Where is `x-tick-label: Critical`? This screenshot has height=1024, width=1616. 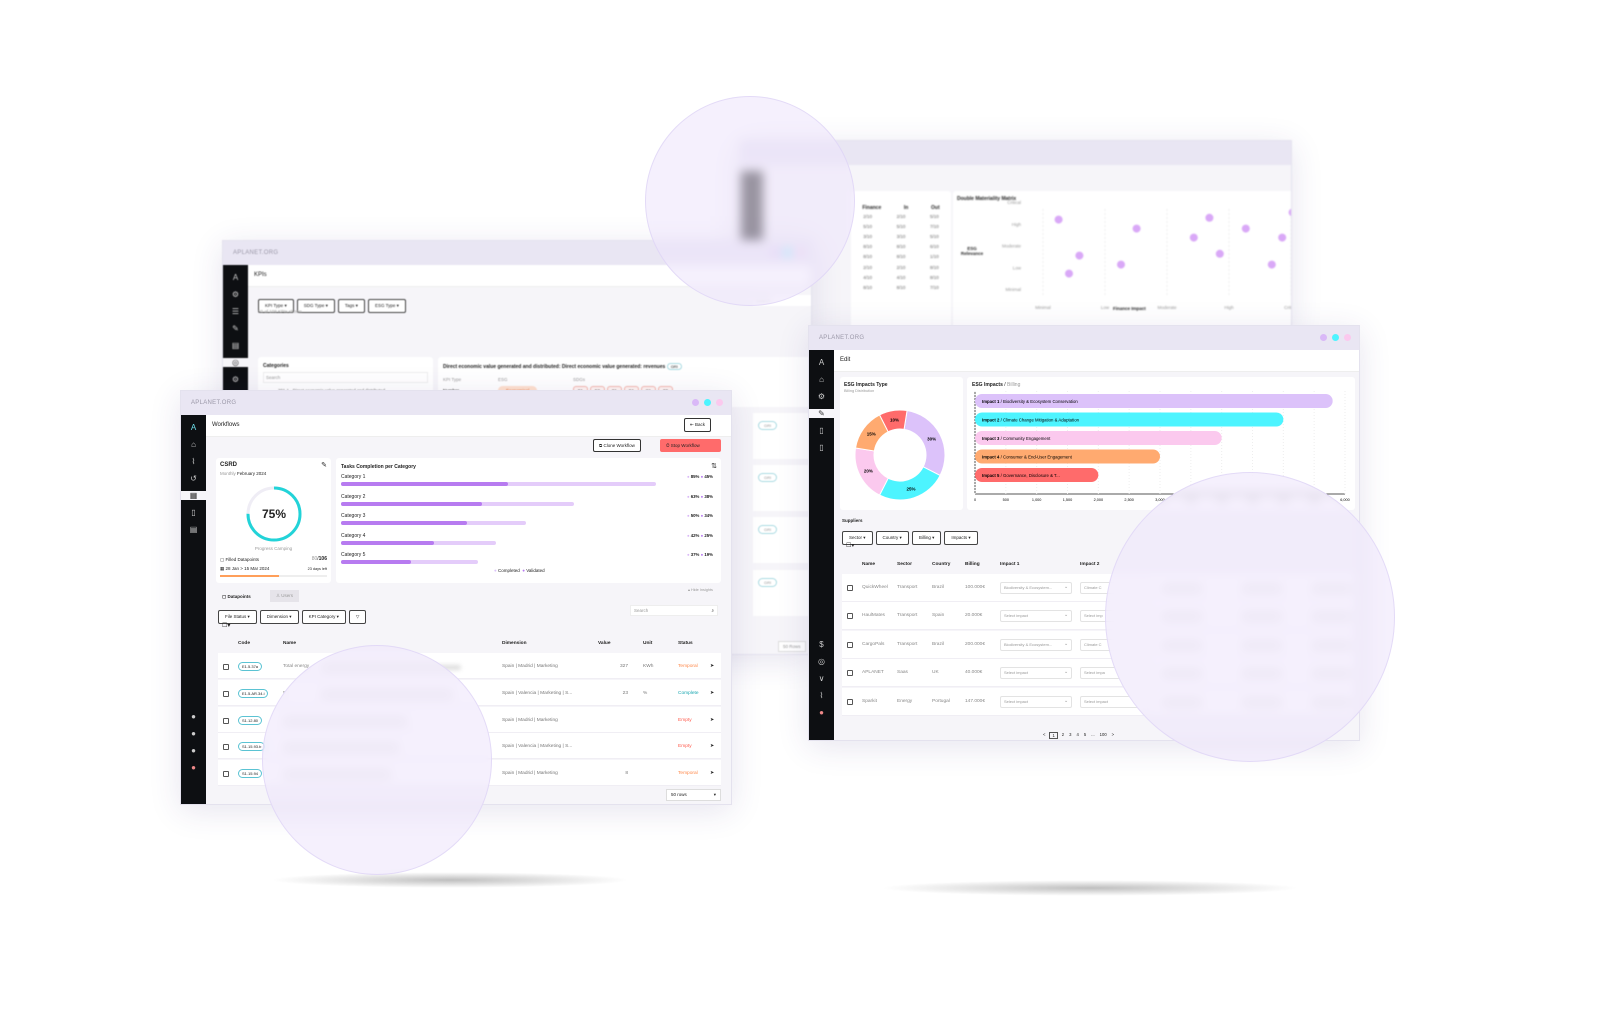 x-tick-label: Critical is located at coordinates (1288, 307).